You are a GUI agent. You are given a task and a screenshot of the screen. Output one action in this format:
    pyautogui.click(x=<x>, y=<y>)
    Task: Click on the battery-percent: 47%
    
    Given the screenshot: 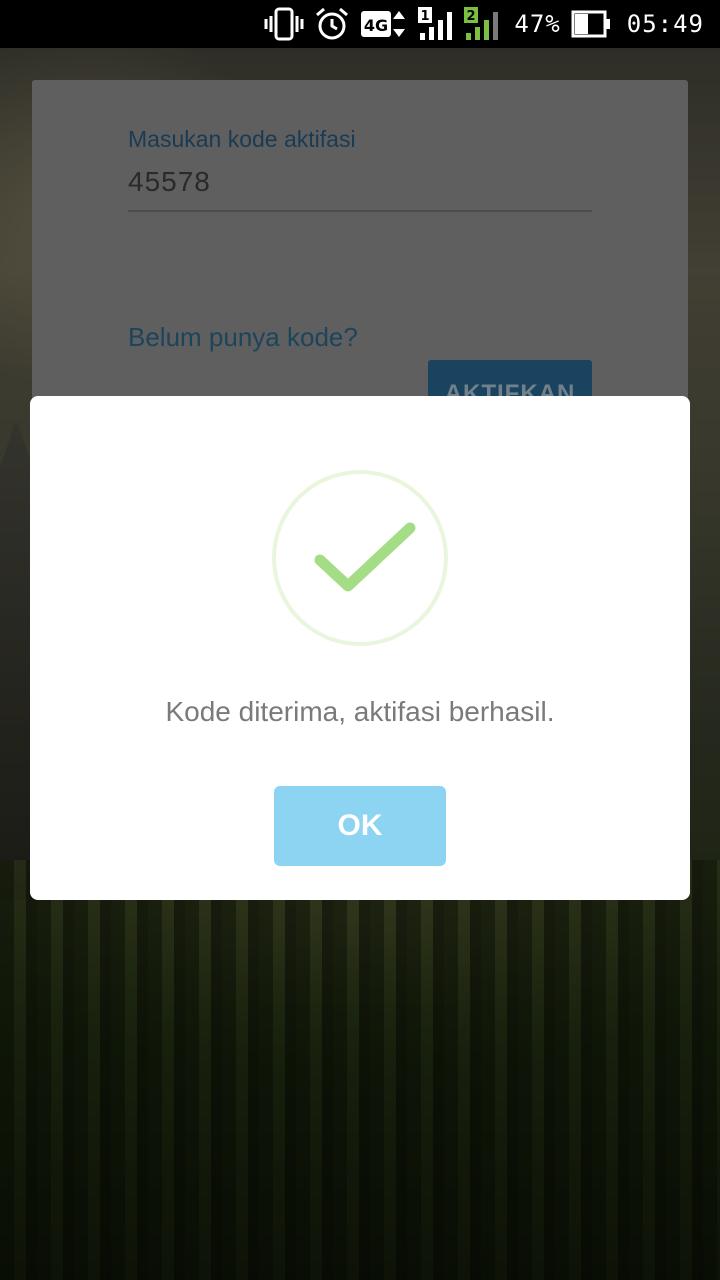 What is the action you would take?
    pyautogui.click(x=537, y=24)
    